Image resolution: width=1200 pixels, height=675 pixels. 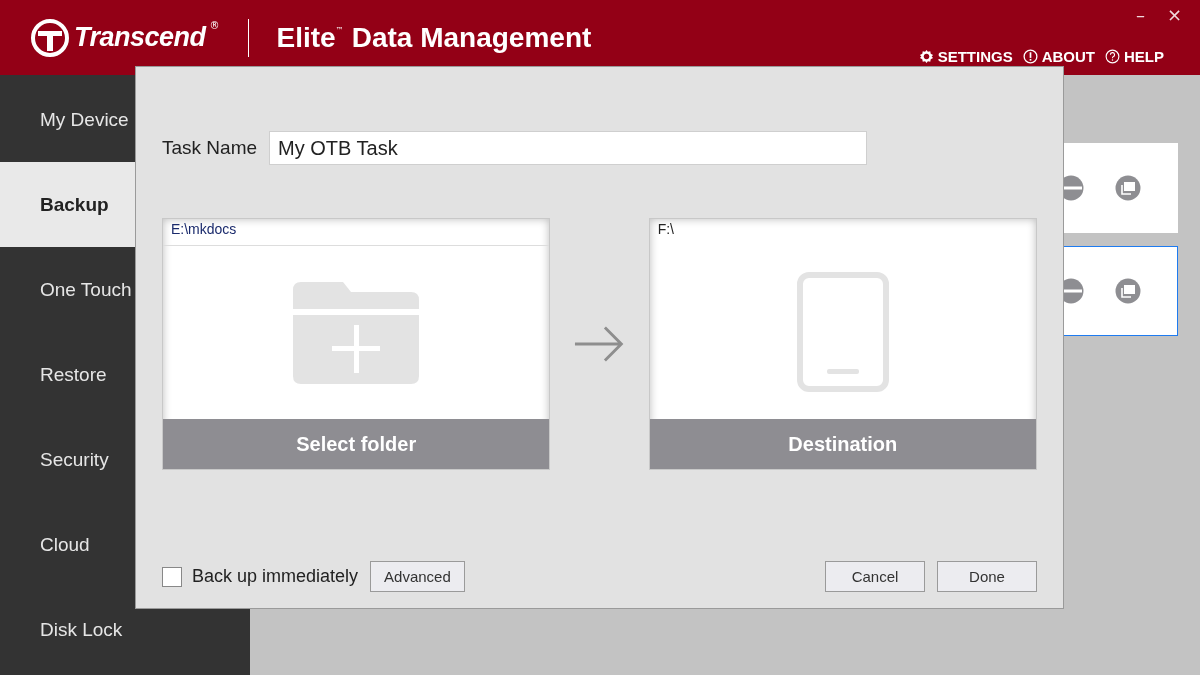 I want to click on advanced-button: Advanced, so click(x=417, y=576).